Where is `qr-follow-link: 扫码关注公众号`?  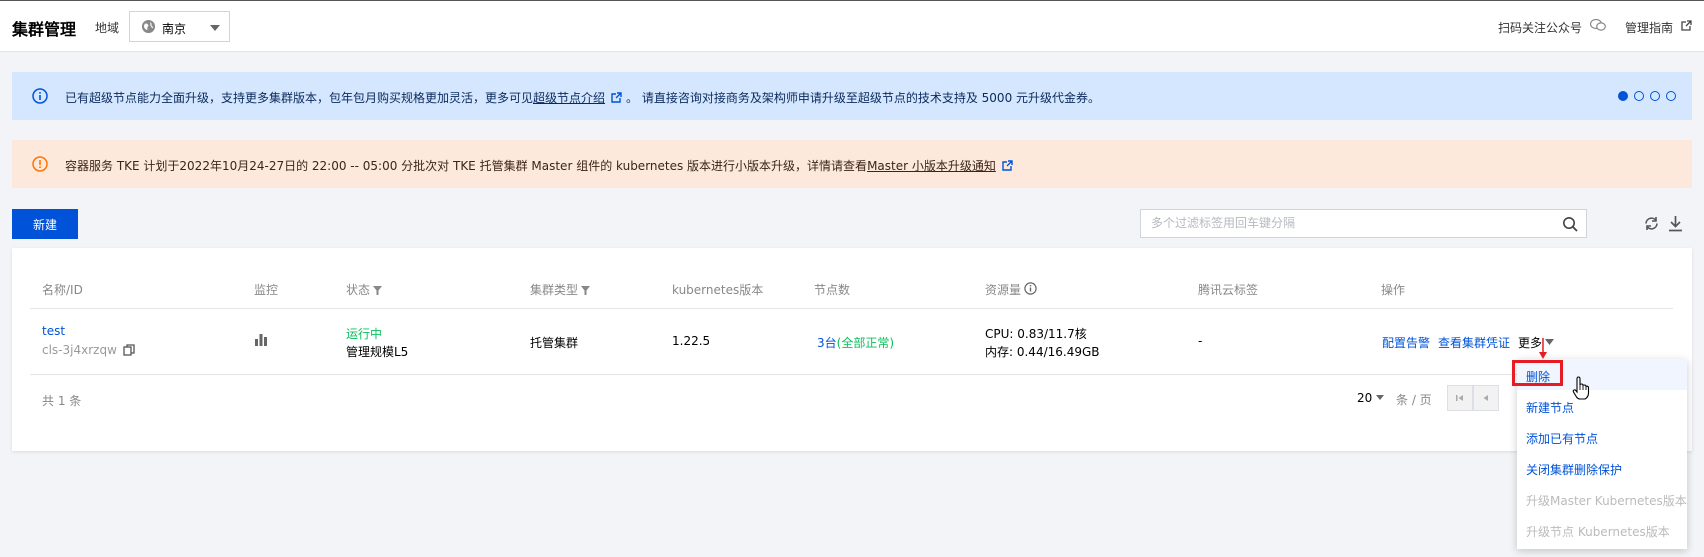 qr-follow-link: 扫码关注公众号 is located at coordinates (1540, 27).